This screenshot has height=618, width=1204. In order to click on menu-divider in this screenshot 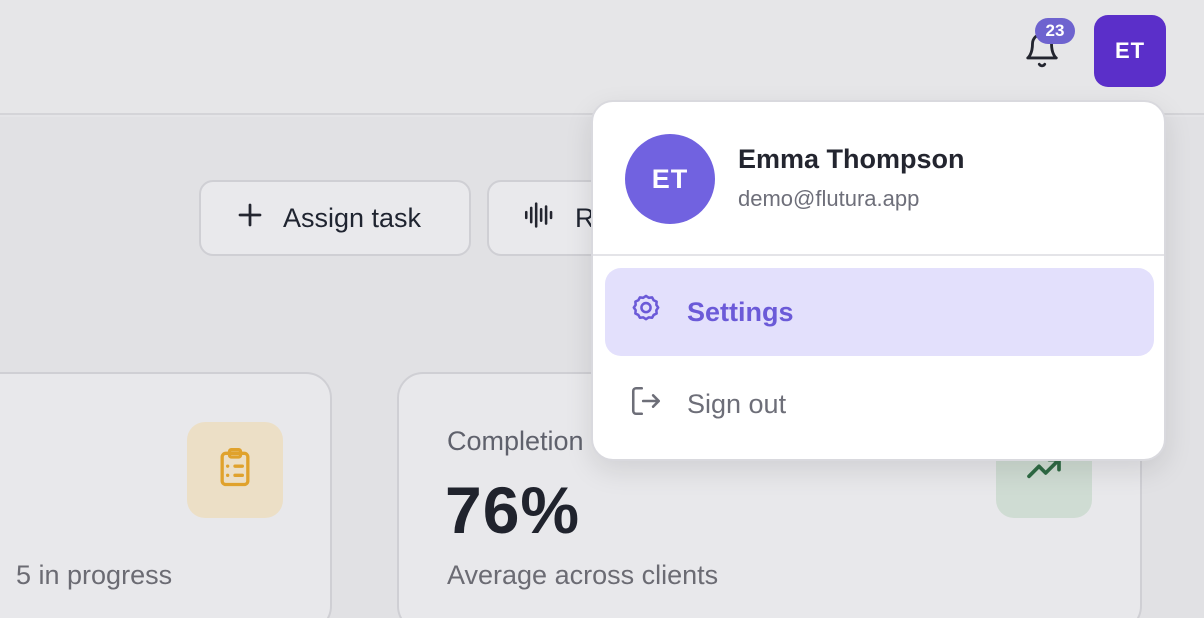, I will do `click(878, 255)`.